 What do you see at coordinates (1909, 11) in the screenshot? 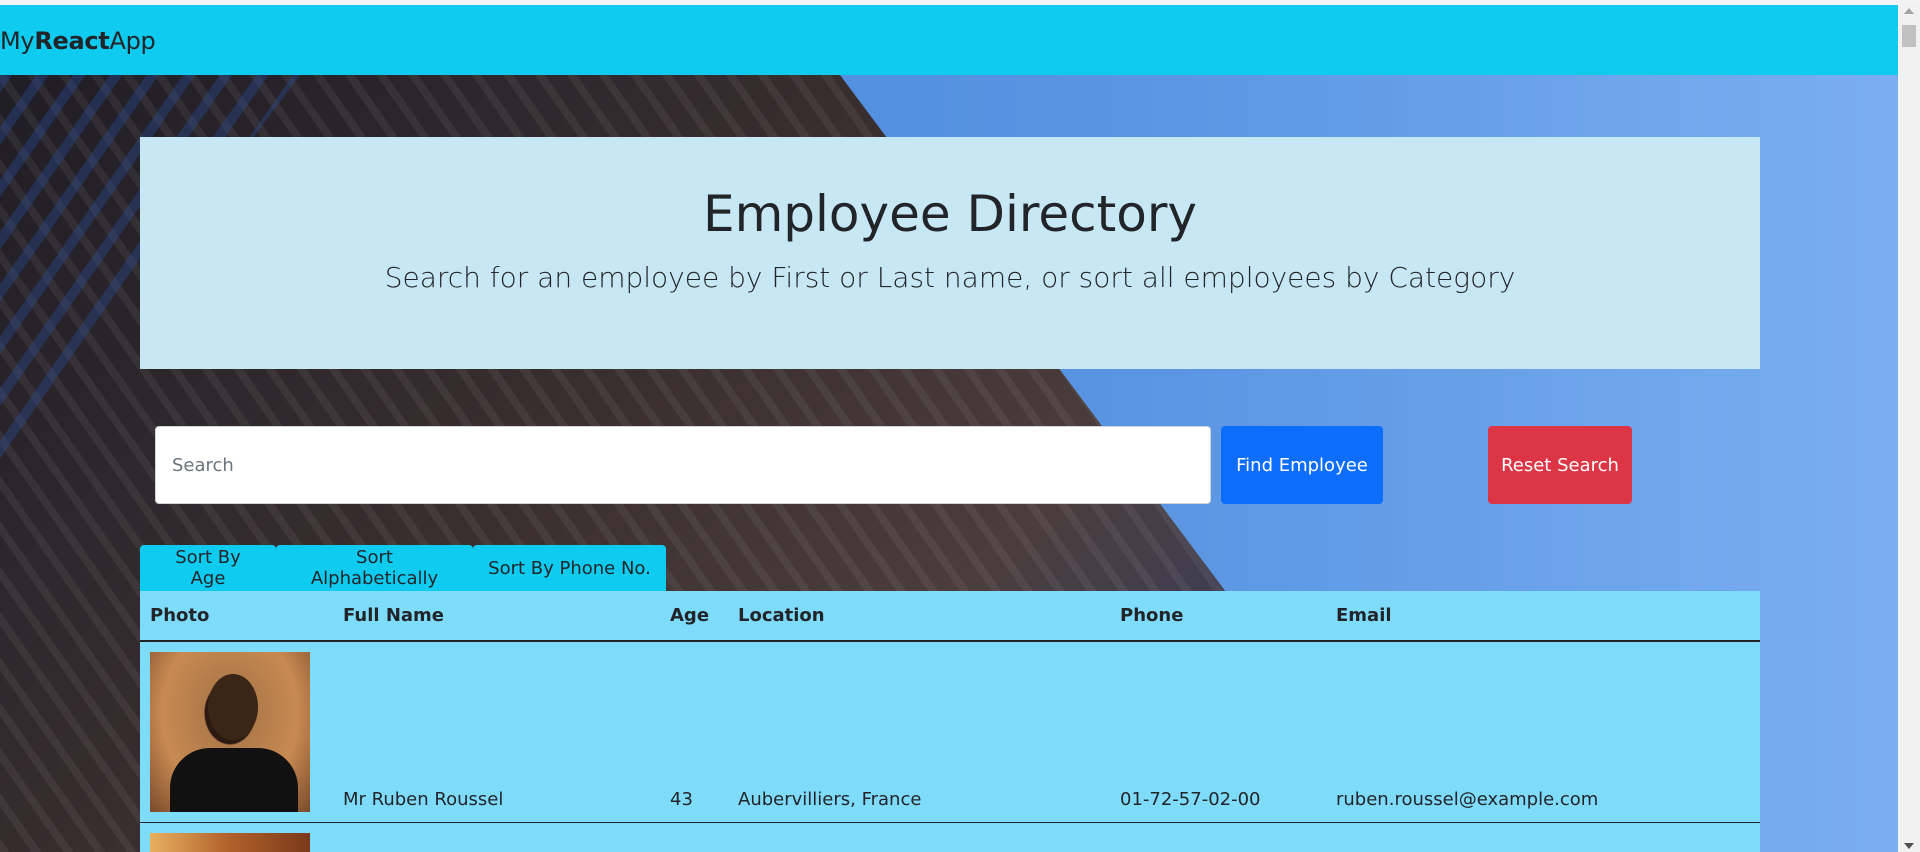
I see `scroll-up-arrow-icon` at bounding box center [1909, 11].